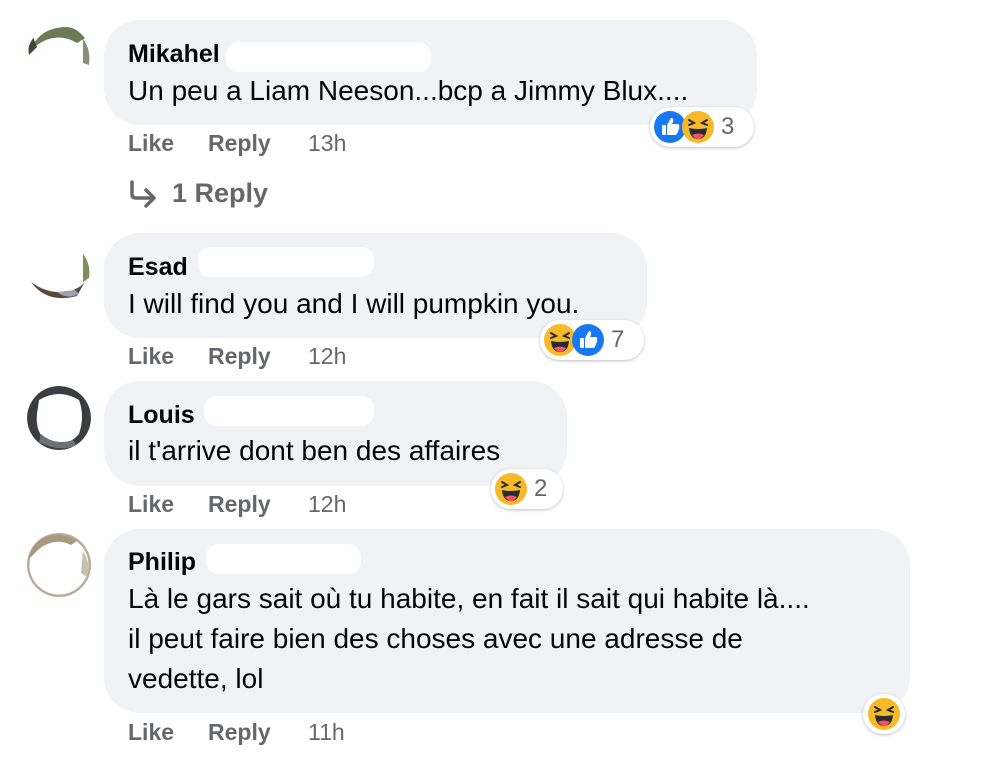 The width and height of the screenshot is (988, 758). Describe the element at coordinates (220, 193) in the screenshot. I see `view-replies-label: 1 Reply` at that location.